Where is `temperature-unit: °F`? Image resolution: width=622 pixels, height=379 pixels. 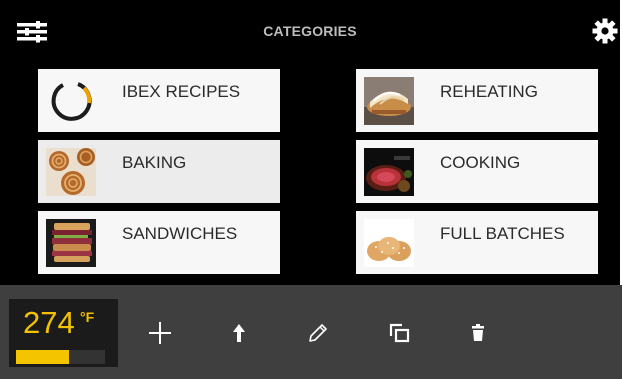
temperature-unit: °F is located at coordinates (87, 317).